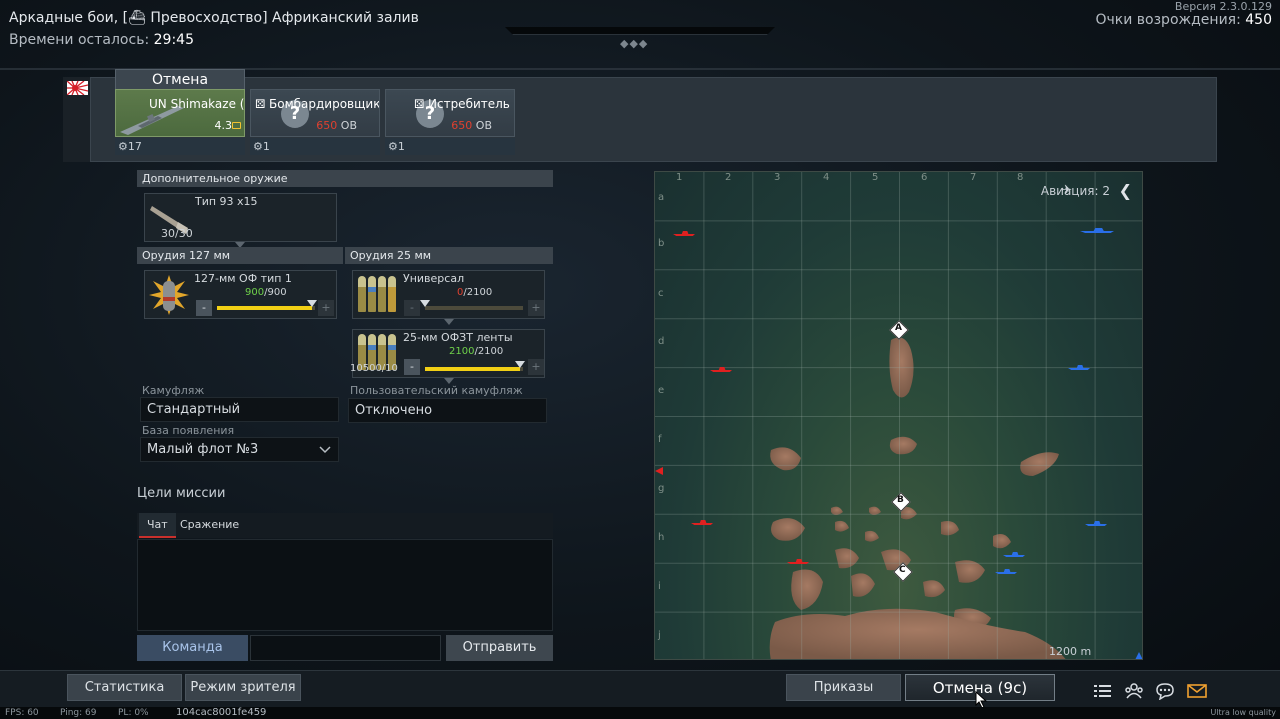  I want to click on capture-point-a-label: A, so click(898, 328).